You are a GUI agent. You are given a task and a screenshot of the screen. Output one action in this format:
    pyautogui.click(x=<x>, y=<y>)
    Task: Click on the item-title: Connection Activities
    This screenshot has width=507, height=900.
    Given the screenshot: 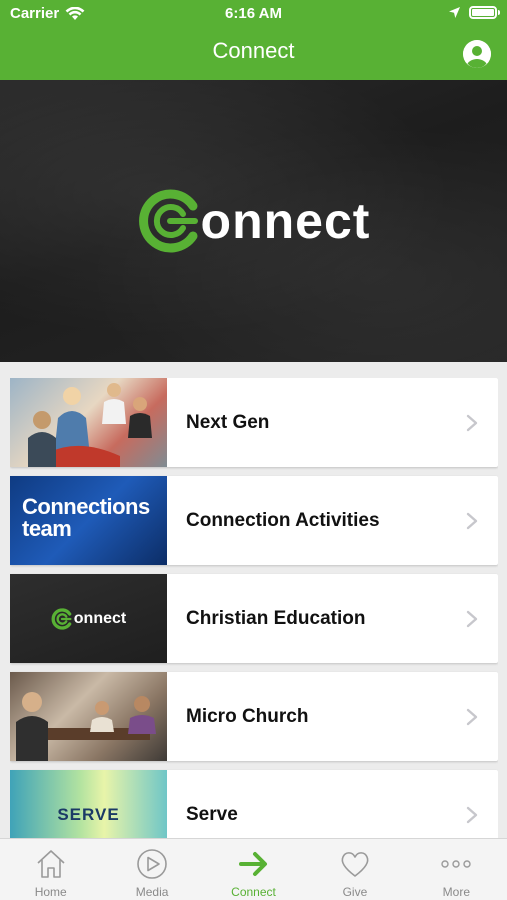 What is the action you would take?
    pyautogui.click(x=283, y=520)
    